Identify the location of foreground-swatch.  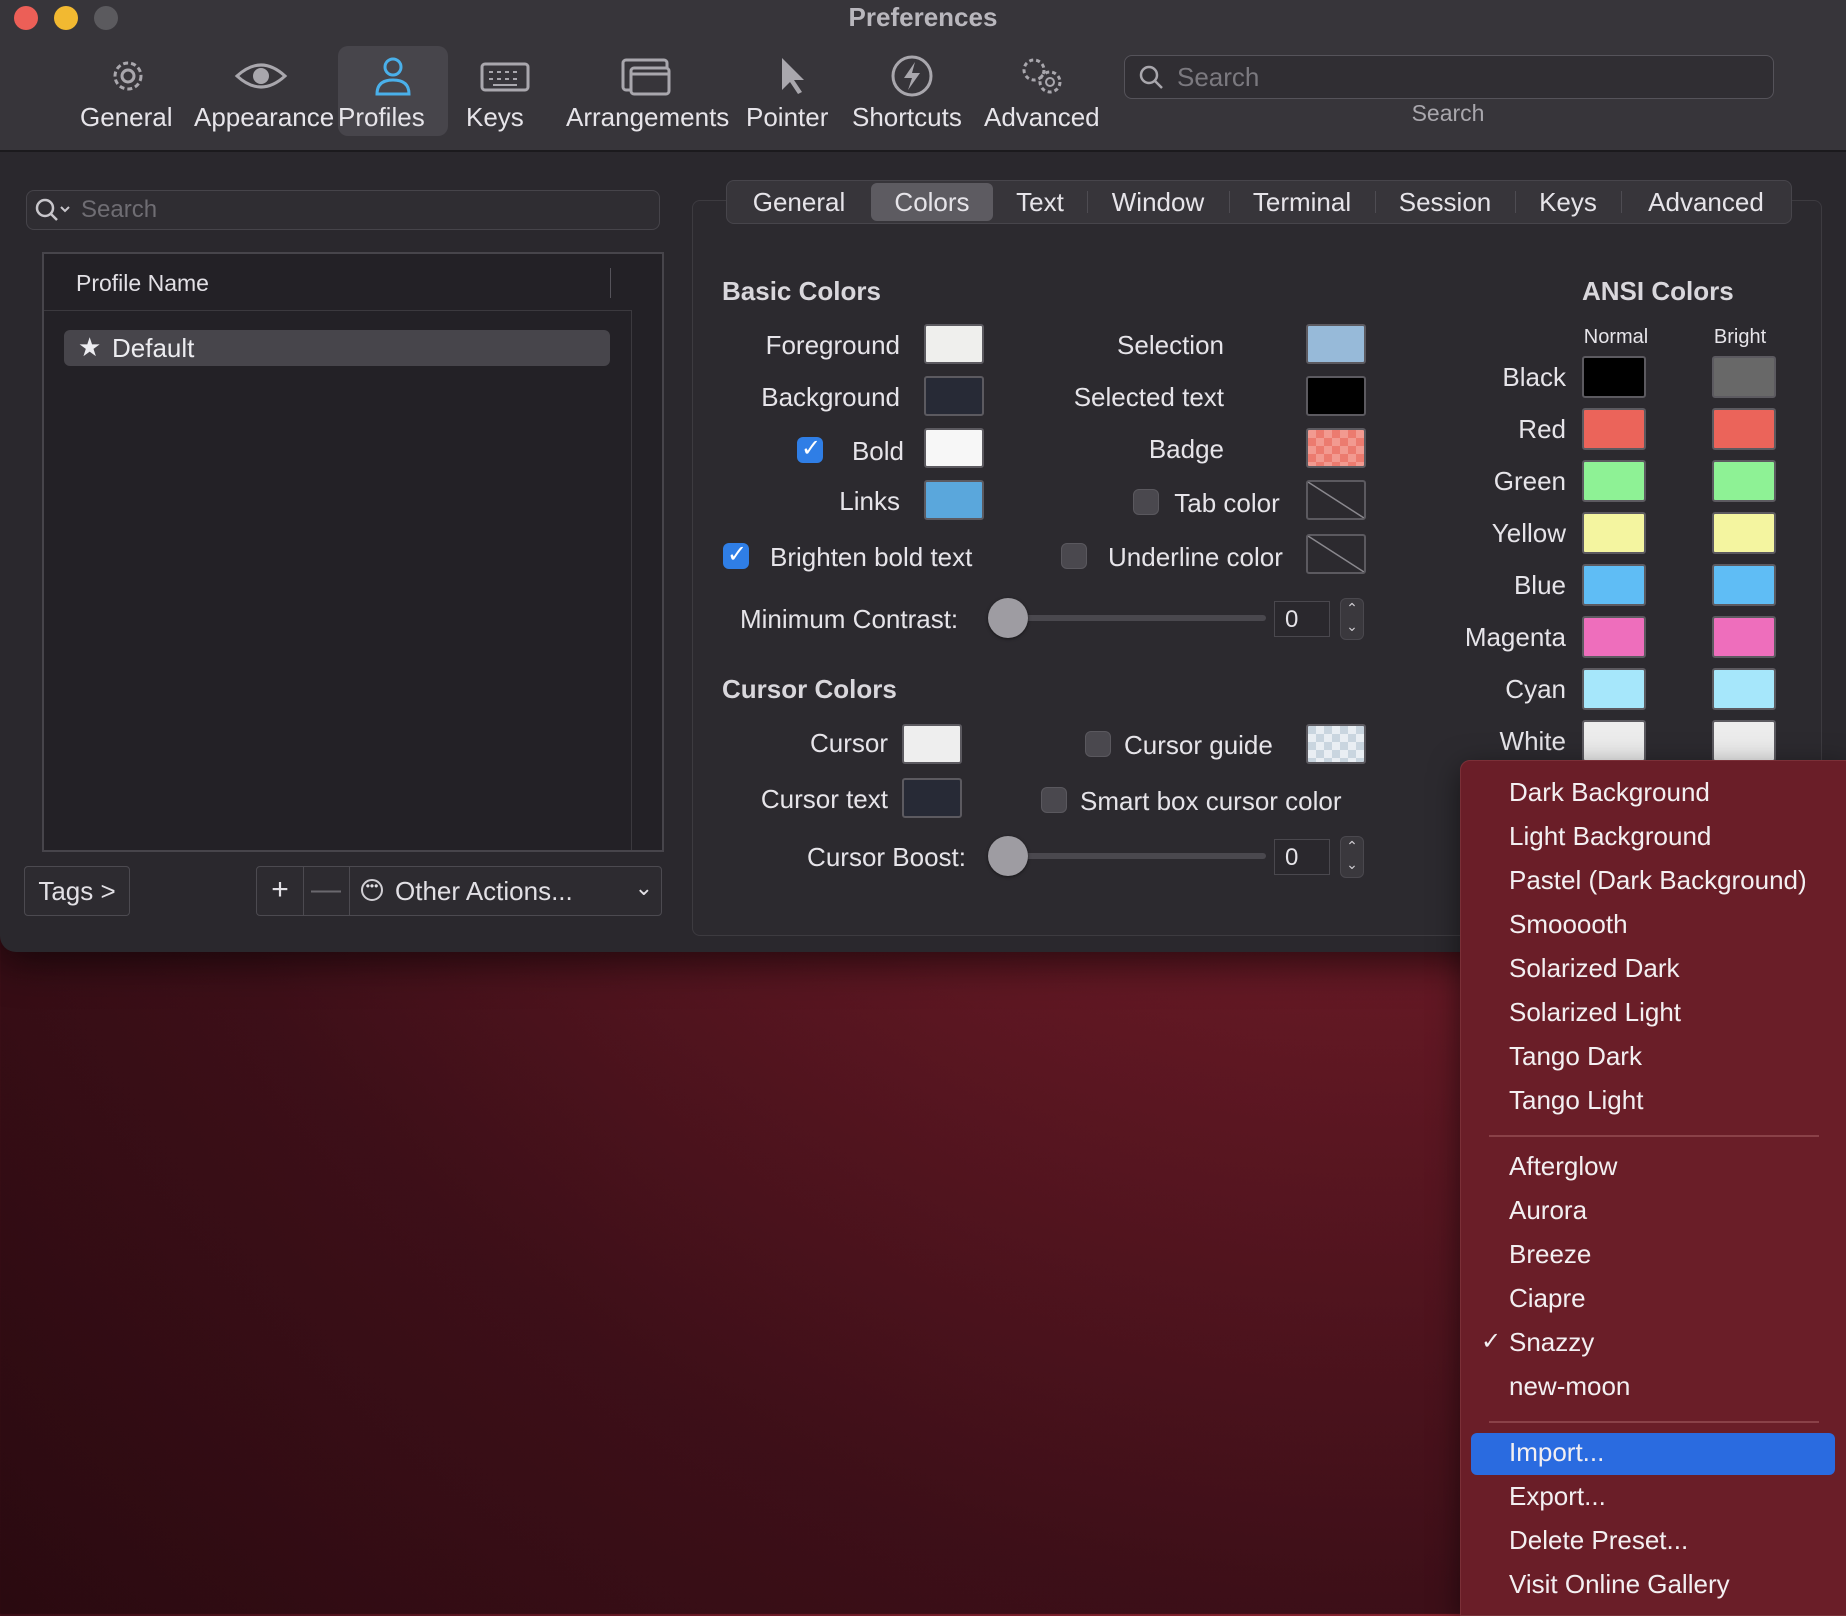
(954, 344).